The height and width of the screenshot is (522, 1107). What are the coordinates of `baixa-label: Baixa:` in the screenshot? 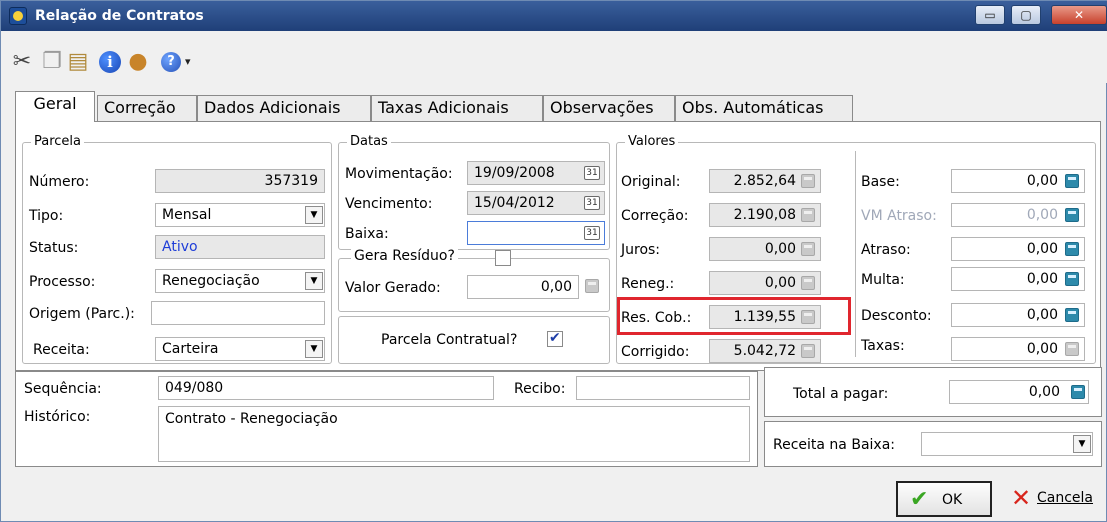 It's located at (367, 234).